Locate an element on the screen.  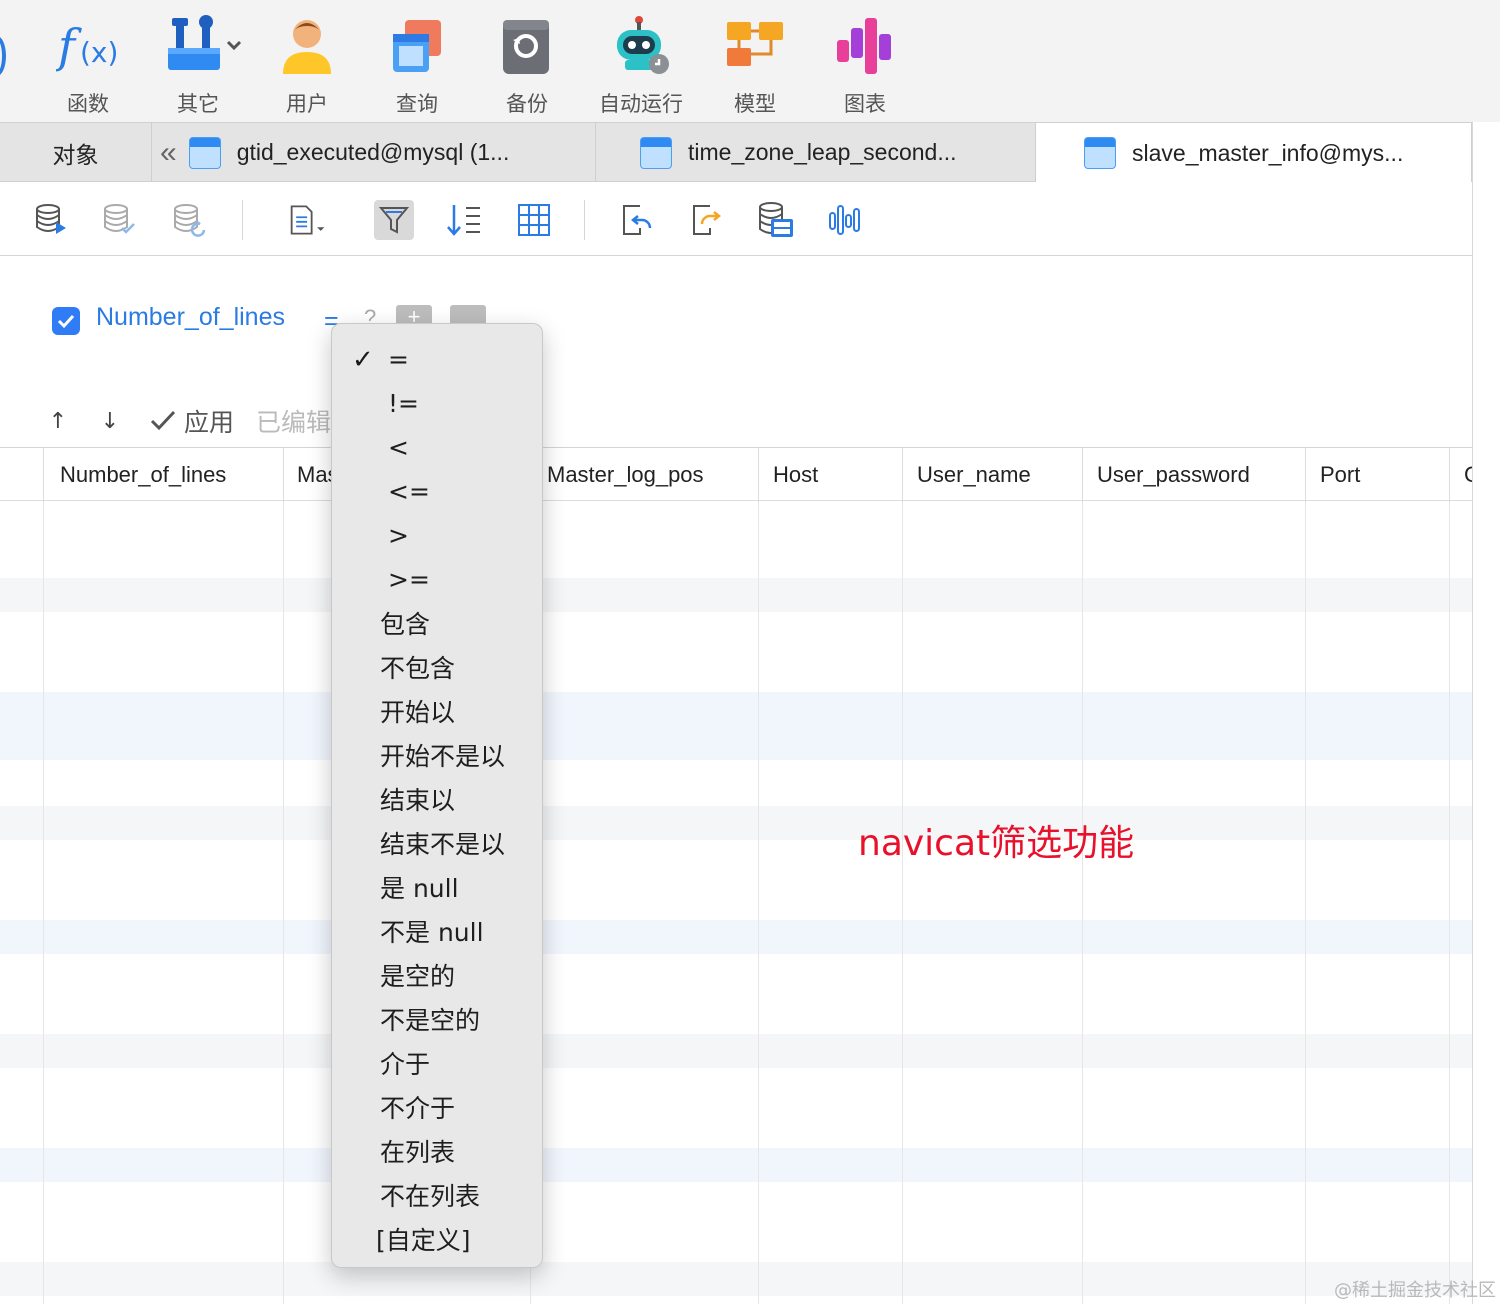
operator-option-is-null: 是 null is located at coordinates (437, 887).